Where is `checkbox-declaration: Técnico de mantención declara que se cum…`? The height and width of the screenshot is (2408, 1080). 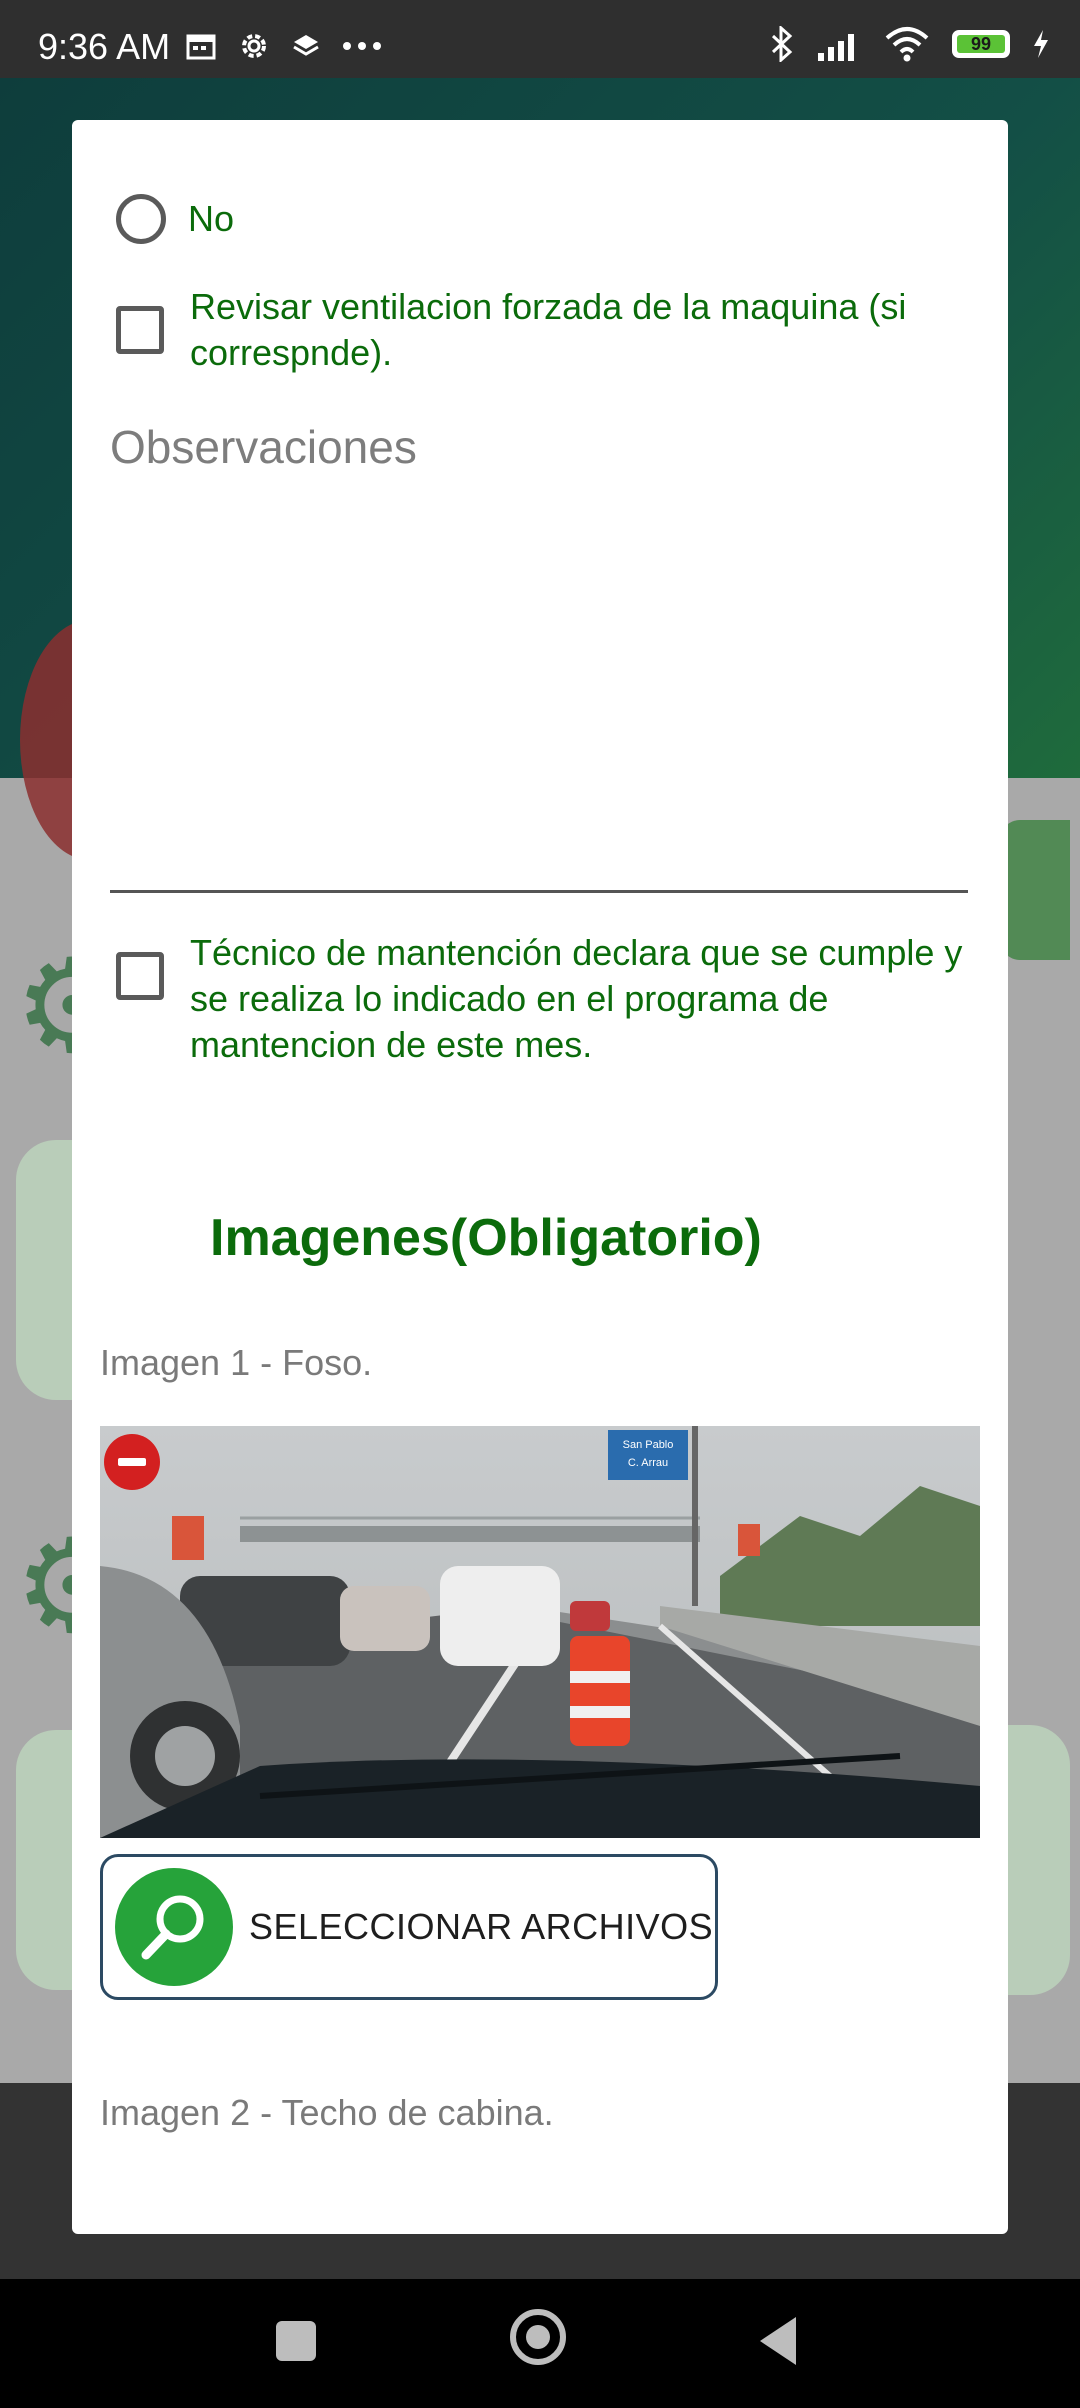 checkbox-declaration: Técnico de mantención declara que se cum… is located at coordinates (546, 999).